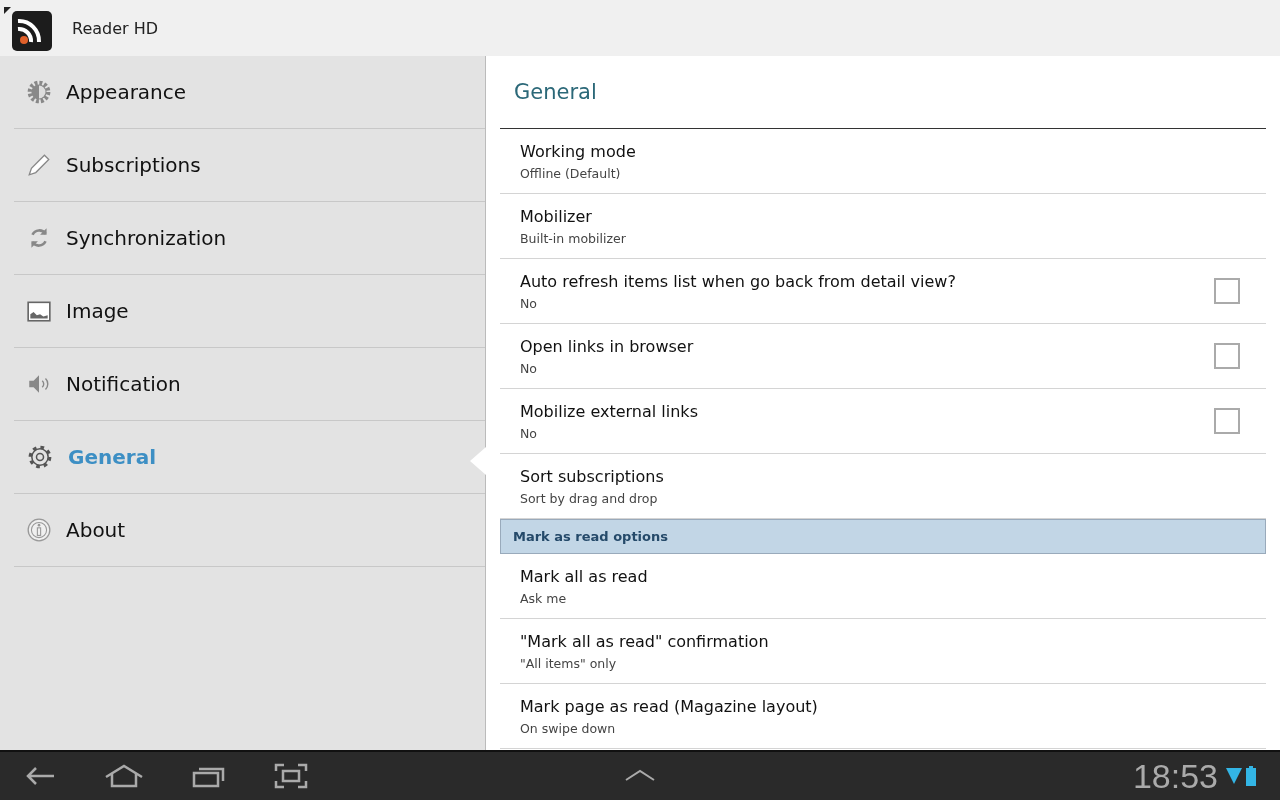 This screenshot has width=1280, height=800. I want to click on chevron-up-icon, so click(640, 775).